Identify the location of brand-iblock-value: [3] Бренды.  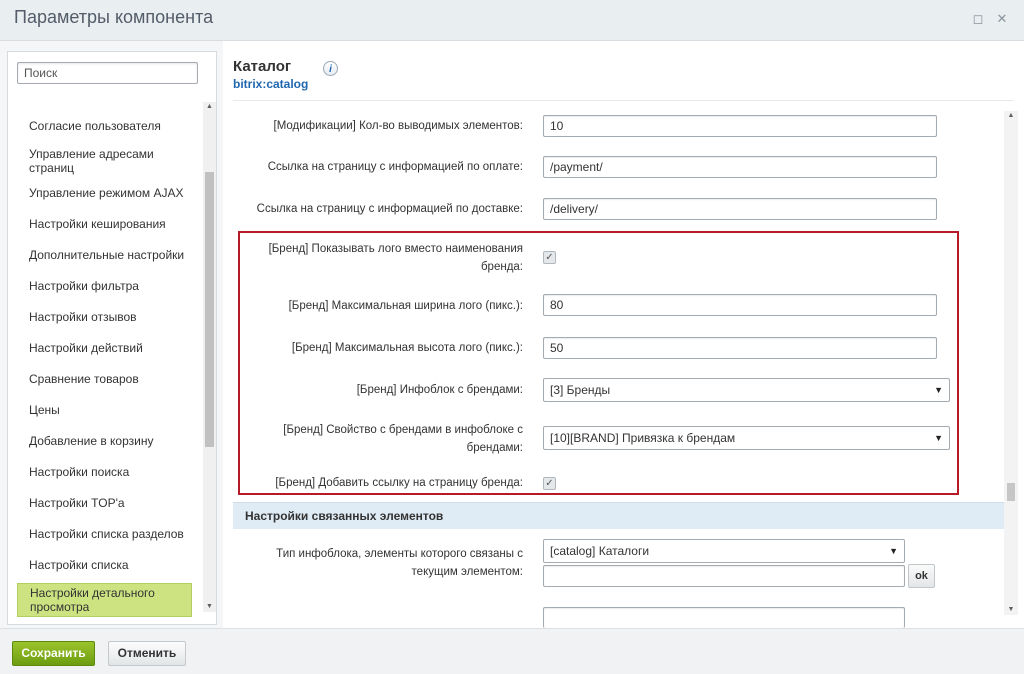
(580, 390).